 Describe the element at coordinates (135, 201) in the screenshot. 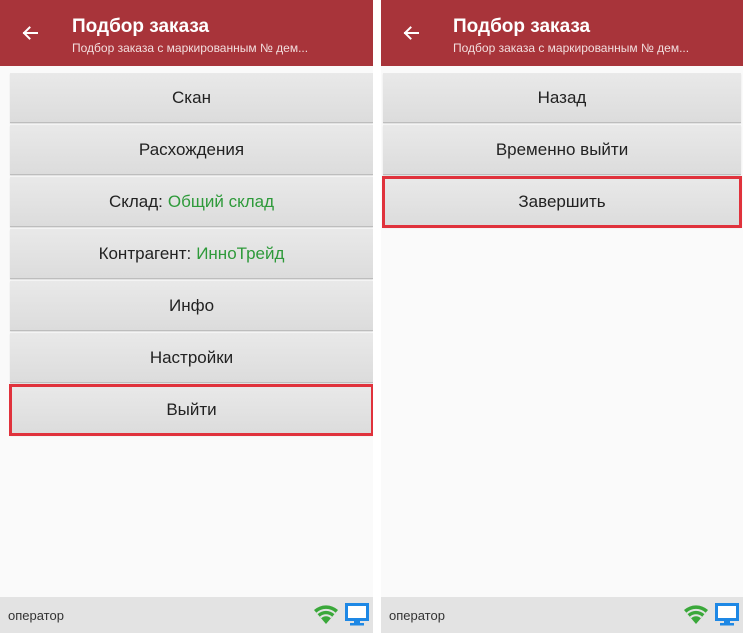

I see `warehouse-button-label: Склад:` at that location.